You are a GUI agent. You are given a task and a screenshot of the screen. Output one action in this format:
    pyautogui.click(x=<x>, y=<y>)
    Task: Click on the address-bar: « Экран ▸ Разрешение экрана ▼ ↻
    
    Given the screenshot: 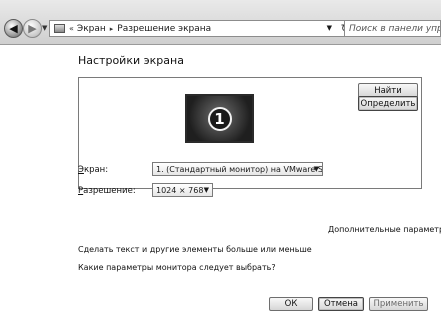 What is the action you would take?
    pyautogui.click(x=202, y=28)
    